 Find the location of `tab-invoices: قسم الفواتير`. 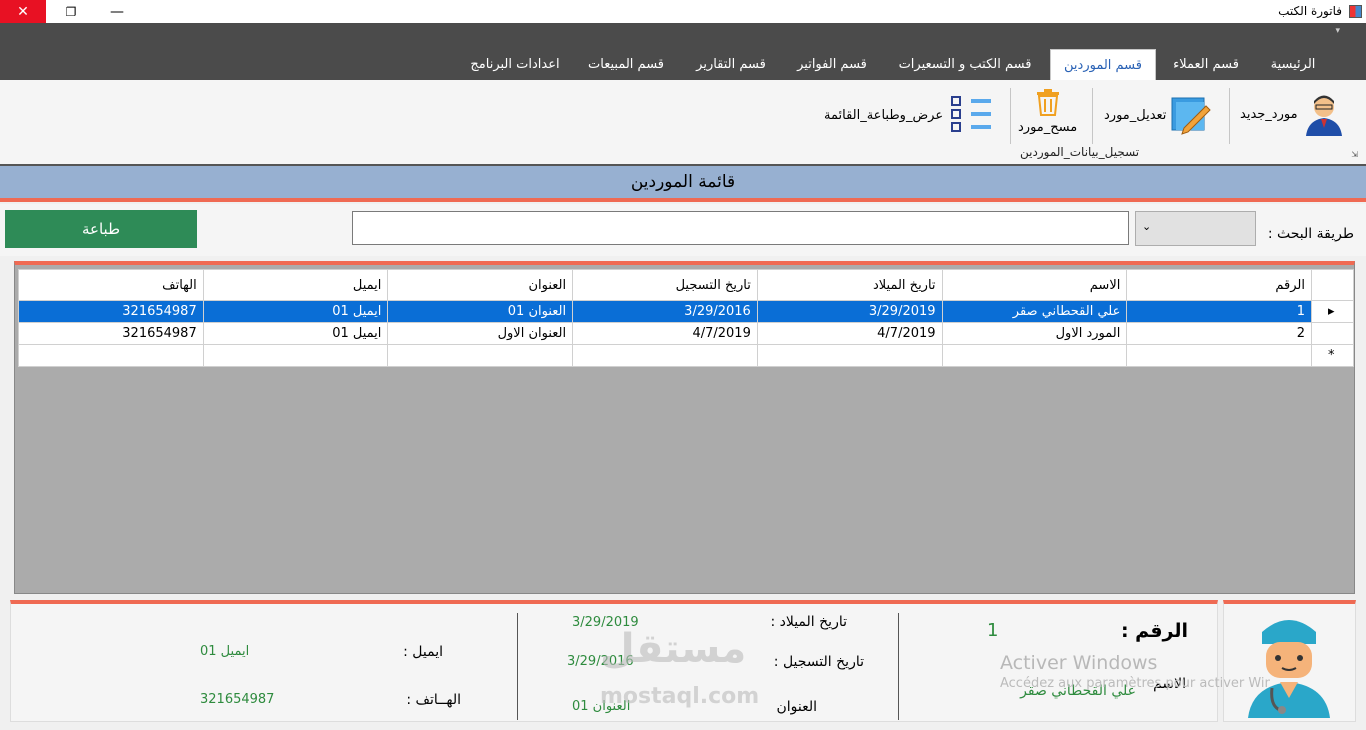

tab-invoices: قسم الفواتير is located at coordinates (832, 64).